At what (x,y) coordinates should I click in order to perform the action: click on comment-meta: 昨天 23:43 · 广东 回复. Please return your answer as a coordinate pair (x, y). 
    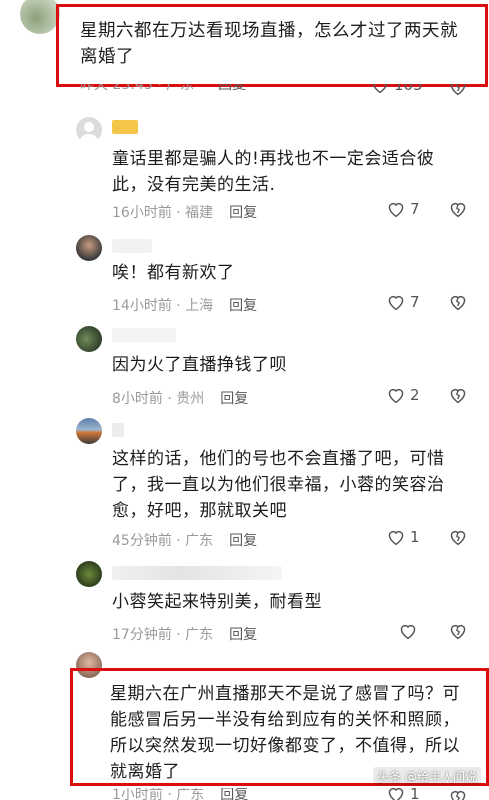
    Looking at the image, I should click on (163, 92).